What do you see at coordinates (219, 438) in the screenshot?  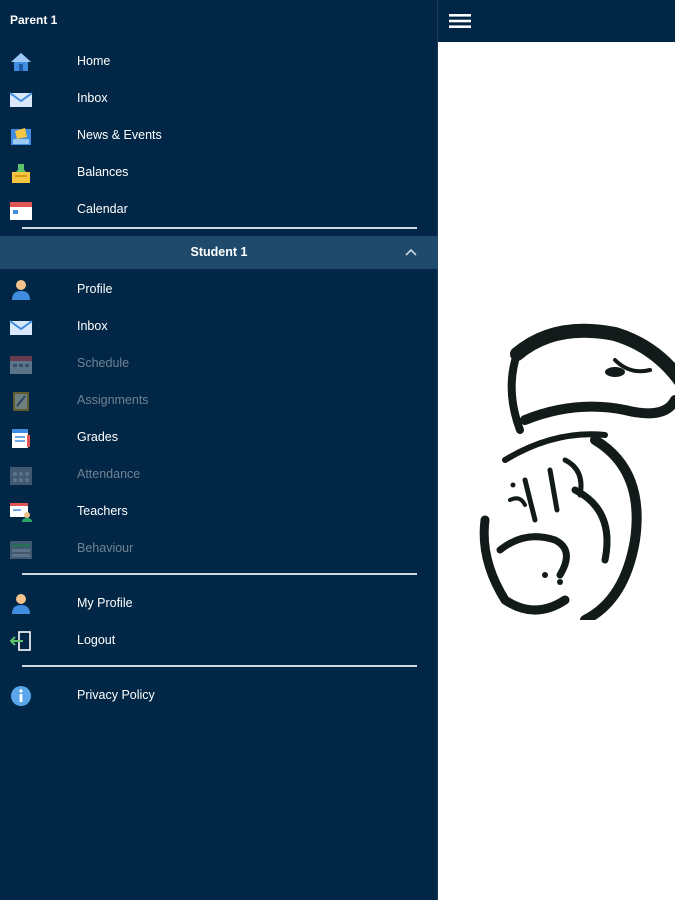 I see `nav-item-grades: Grades` at bounding box center [219, 438].